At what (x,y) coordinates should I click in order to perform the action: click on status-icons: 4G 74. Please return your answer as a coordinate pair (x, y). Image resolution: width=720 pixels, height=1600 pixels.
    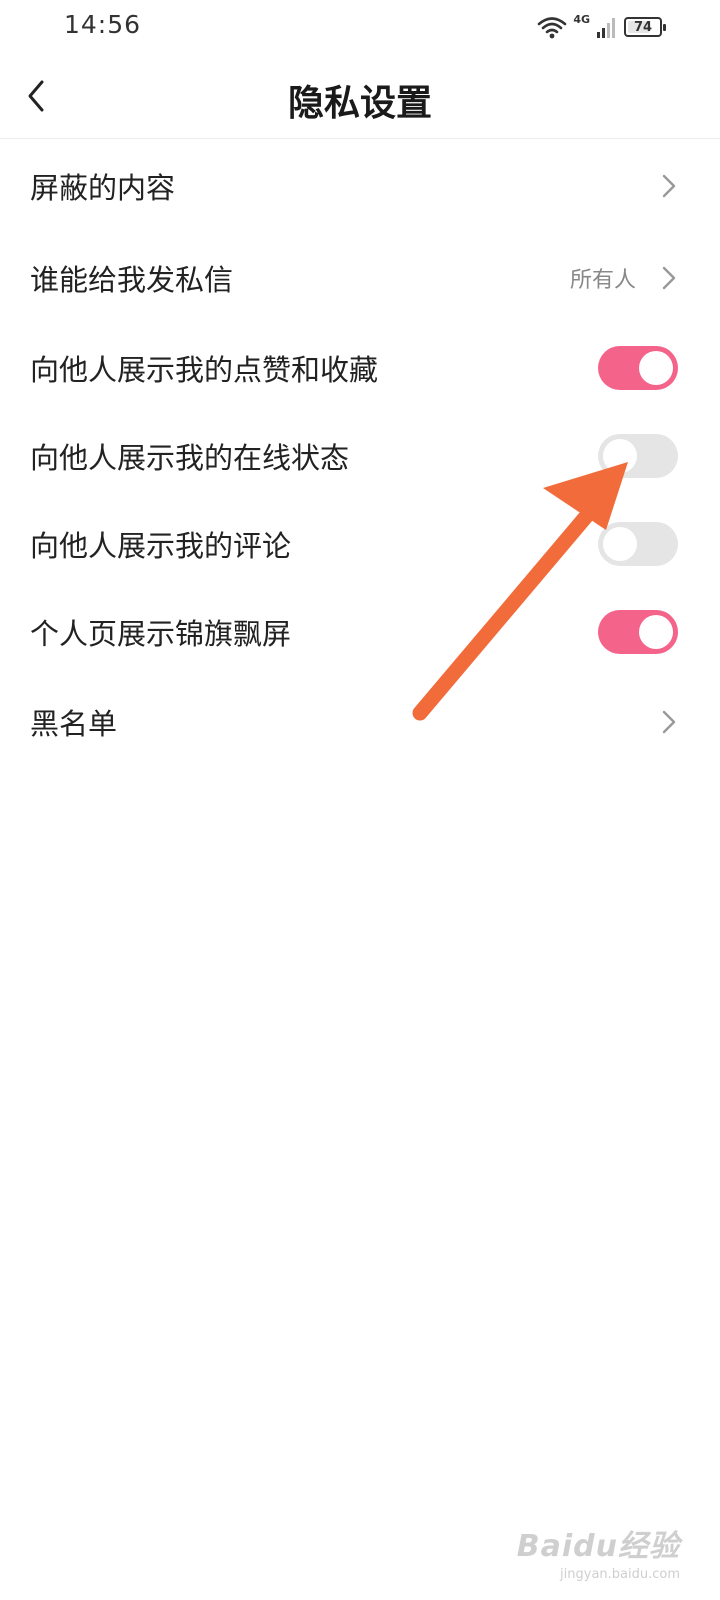
    Looking at the image, I should click on (601, 27).